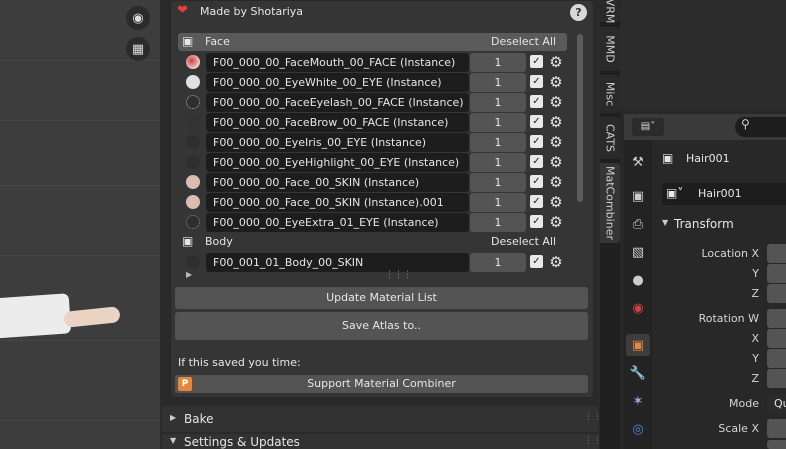 This screenshot has width=786, height=449. I want to click on location-x-field, so click(776, 253).